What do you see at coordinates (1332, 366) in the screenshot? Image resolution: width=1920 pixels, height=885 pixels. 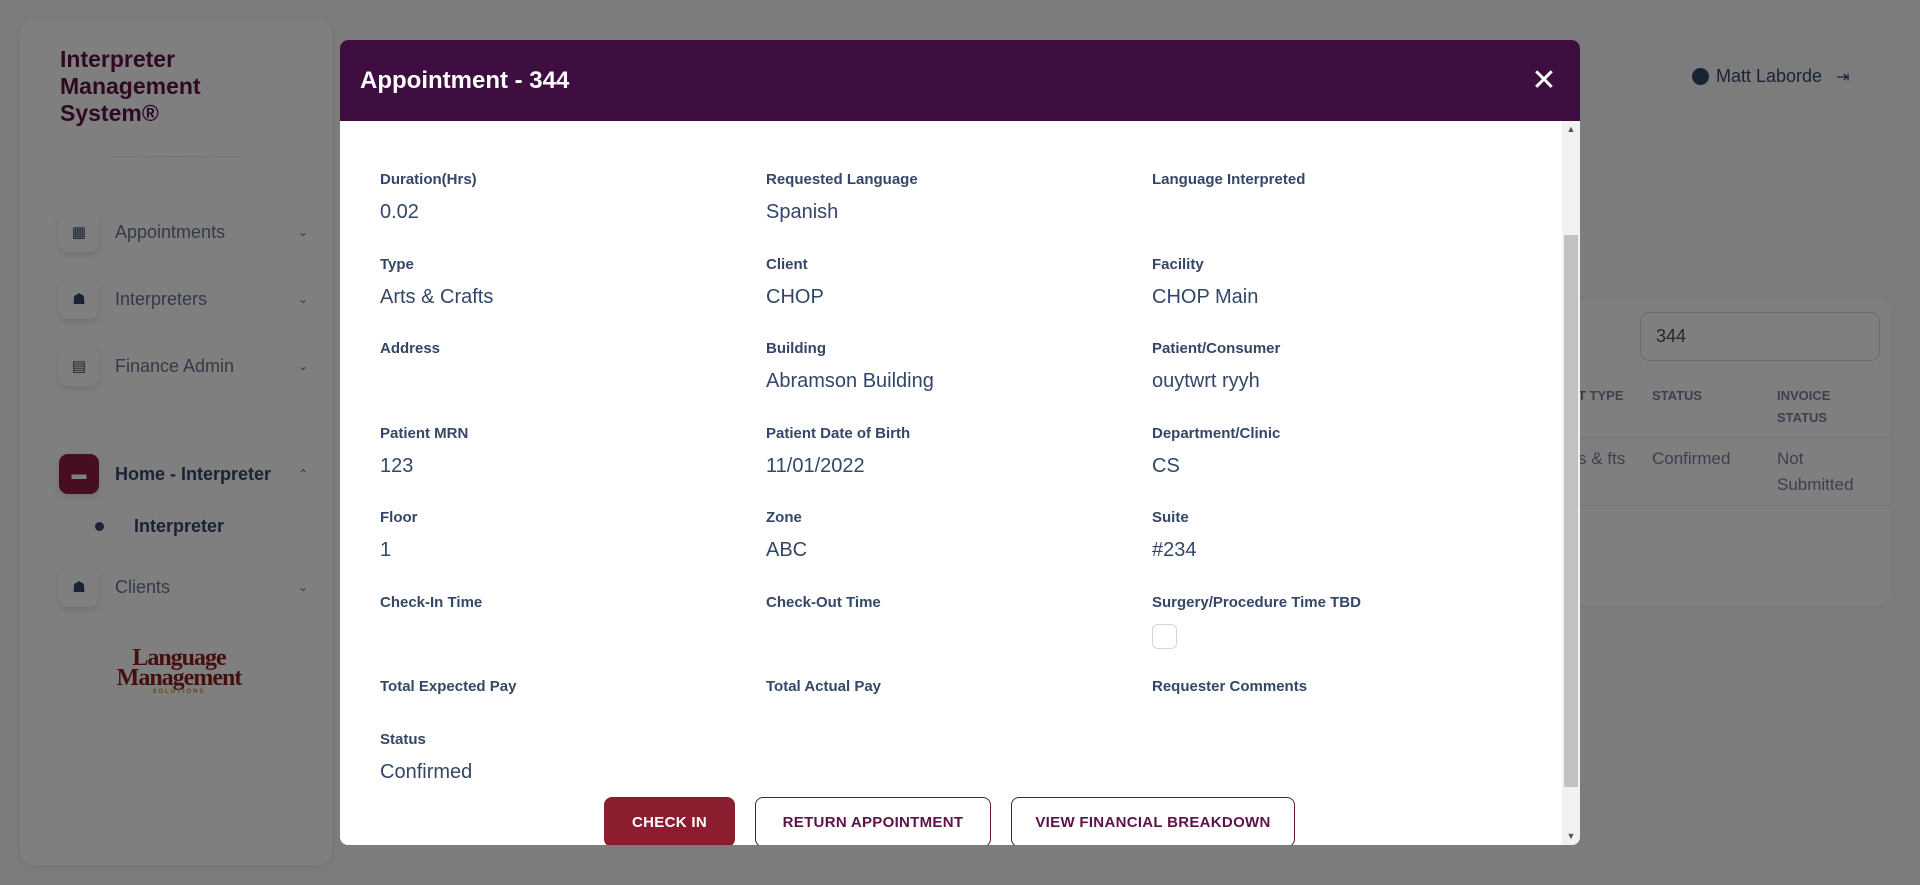 I see `field-patient: Patient/Consumer ouytwrt ryyh` at bounding box center [1332, 366].